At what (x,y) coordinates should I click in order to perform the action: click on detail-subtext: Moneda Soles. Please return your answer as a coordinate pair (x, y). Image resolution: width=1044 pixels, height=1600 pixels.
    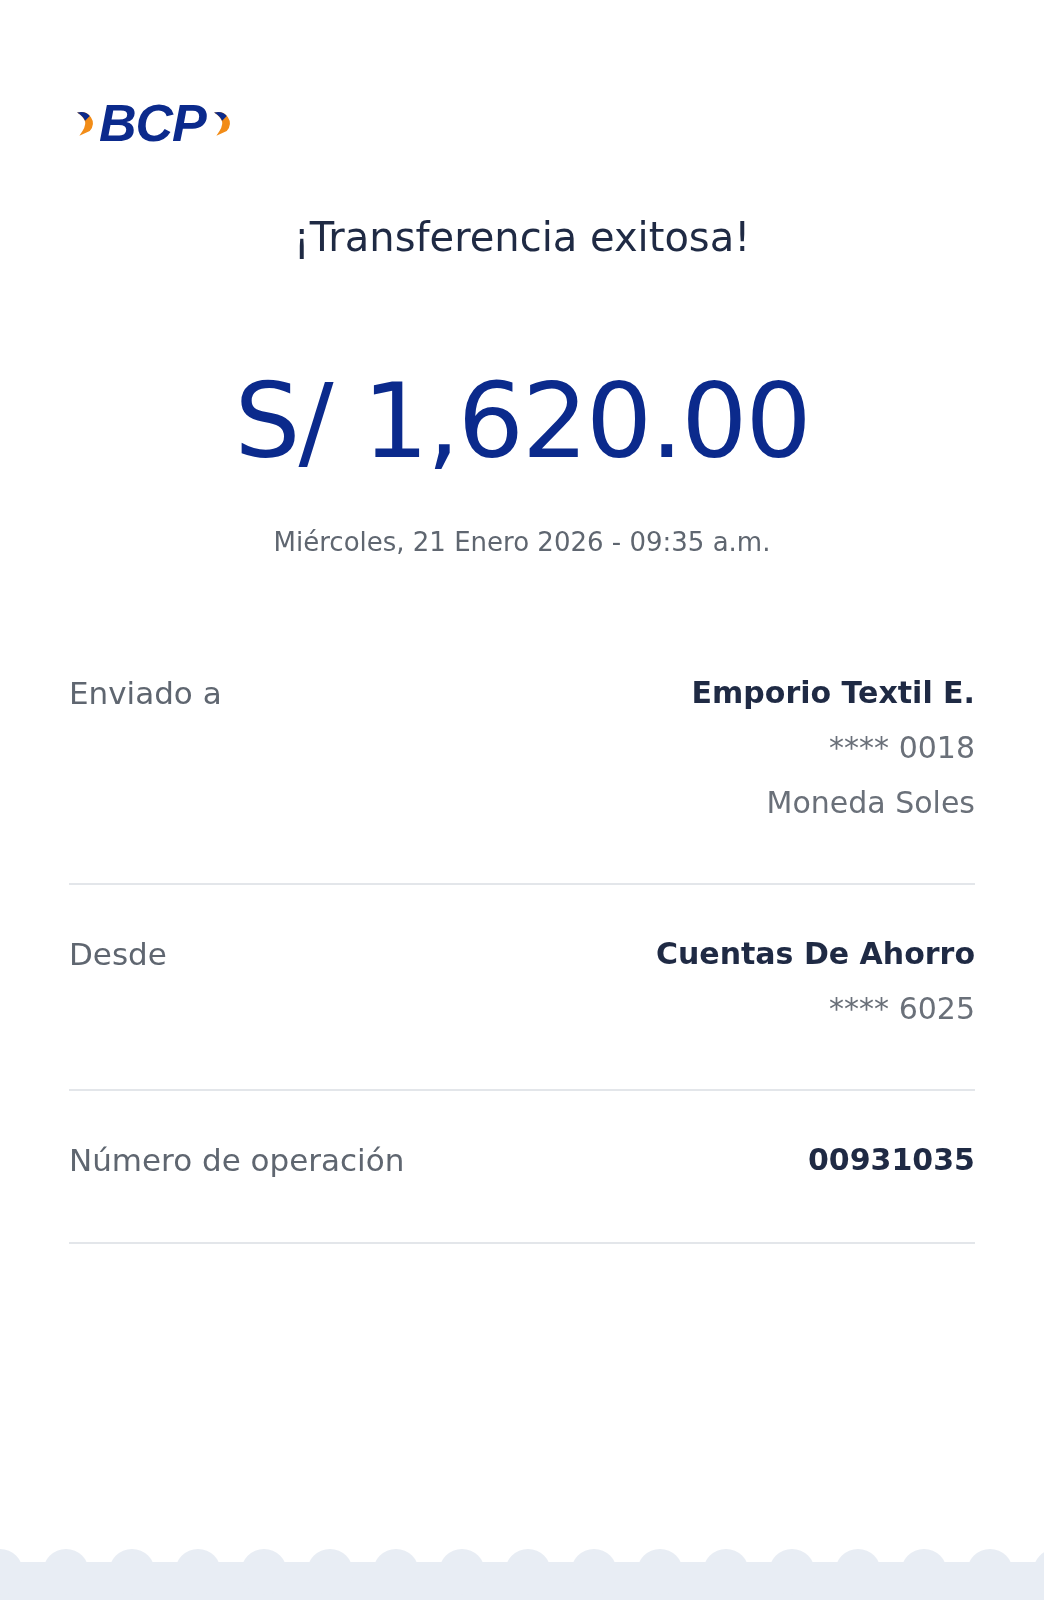
    Looking at the image, I should click on (870, 803).